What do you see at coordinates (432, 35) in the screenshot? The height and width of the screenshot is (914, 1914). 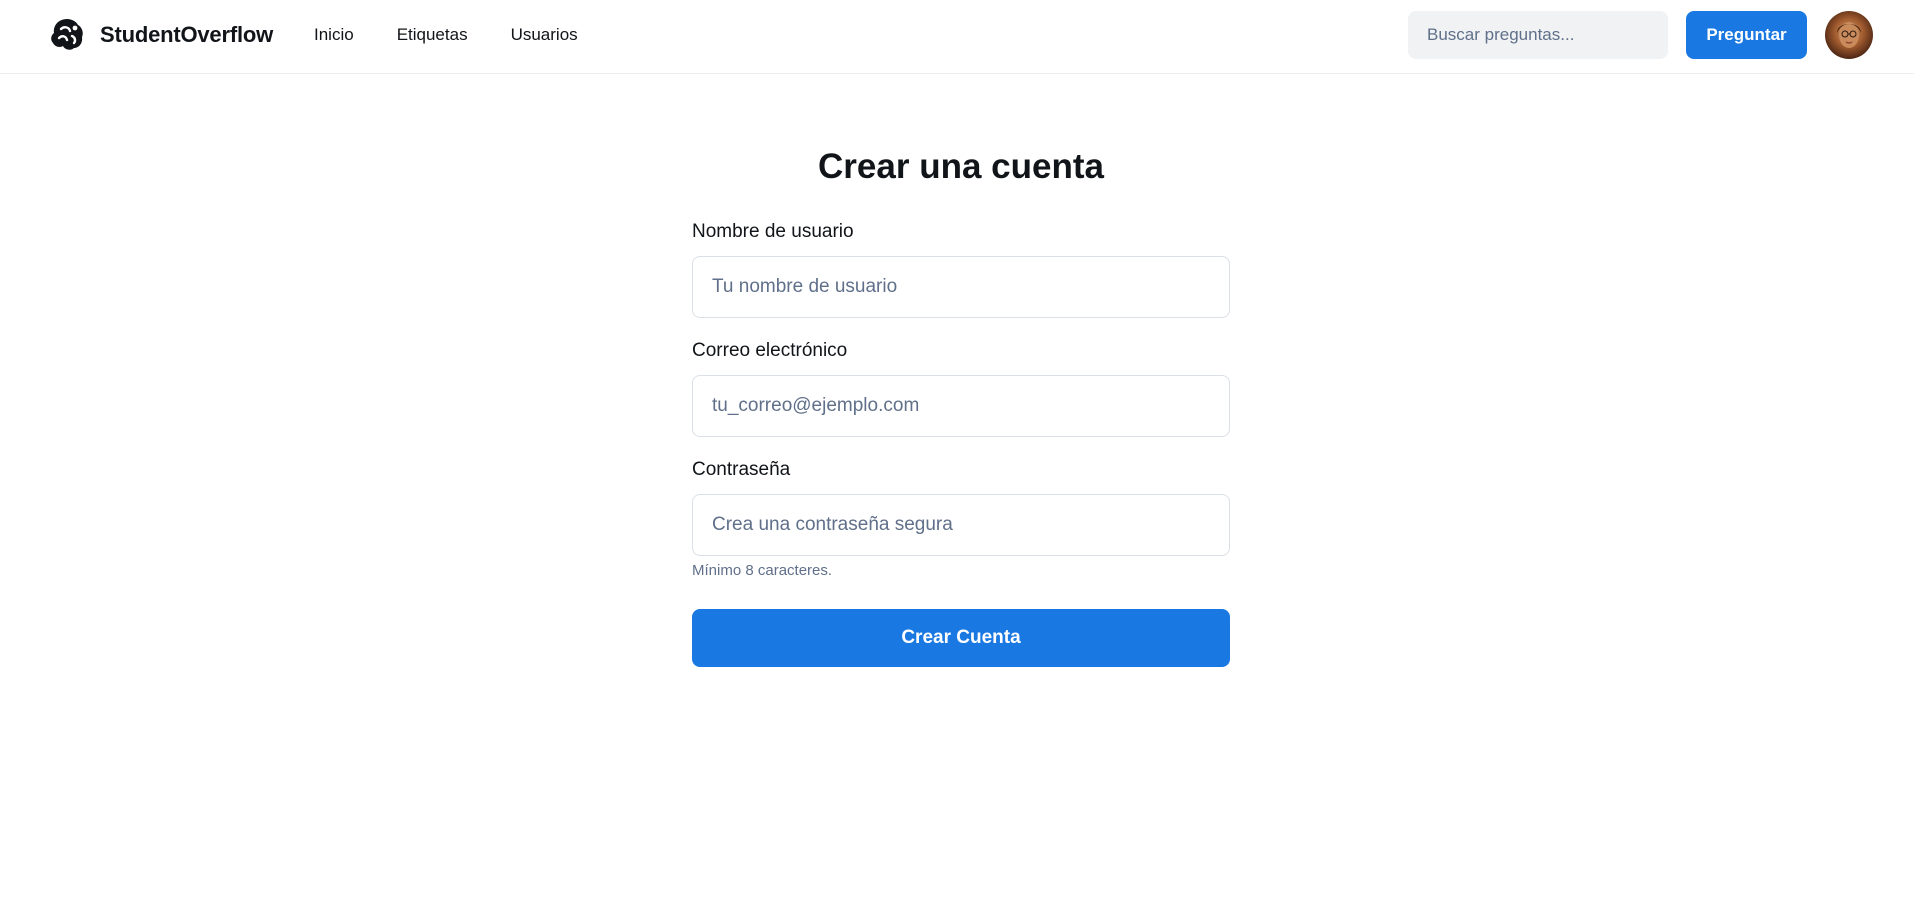 I see `nav-link-etiquetas: Etiquetas` at bounding box center [432, 35].